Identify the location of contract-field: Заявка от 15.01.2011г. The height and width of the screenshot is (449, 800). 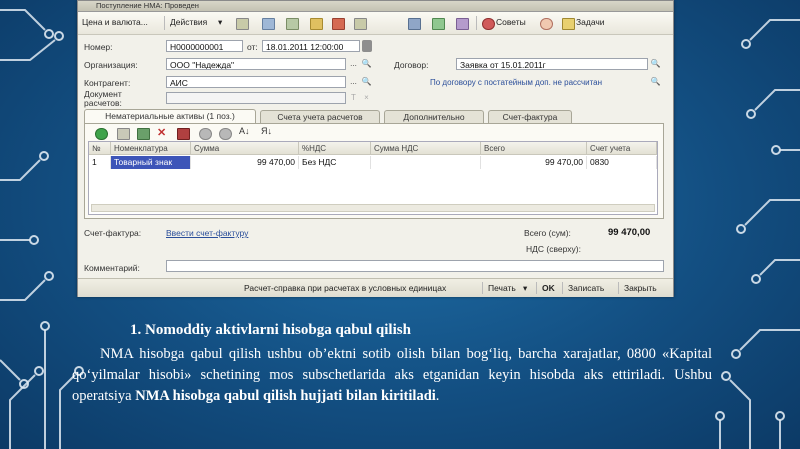
(552, 64).